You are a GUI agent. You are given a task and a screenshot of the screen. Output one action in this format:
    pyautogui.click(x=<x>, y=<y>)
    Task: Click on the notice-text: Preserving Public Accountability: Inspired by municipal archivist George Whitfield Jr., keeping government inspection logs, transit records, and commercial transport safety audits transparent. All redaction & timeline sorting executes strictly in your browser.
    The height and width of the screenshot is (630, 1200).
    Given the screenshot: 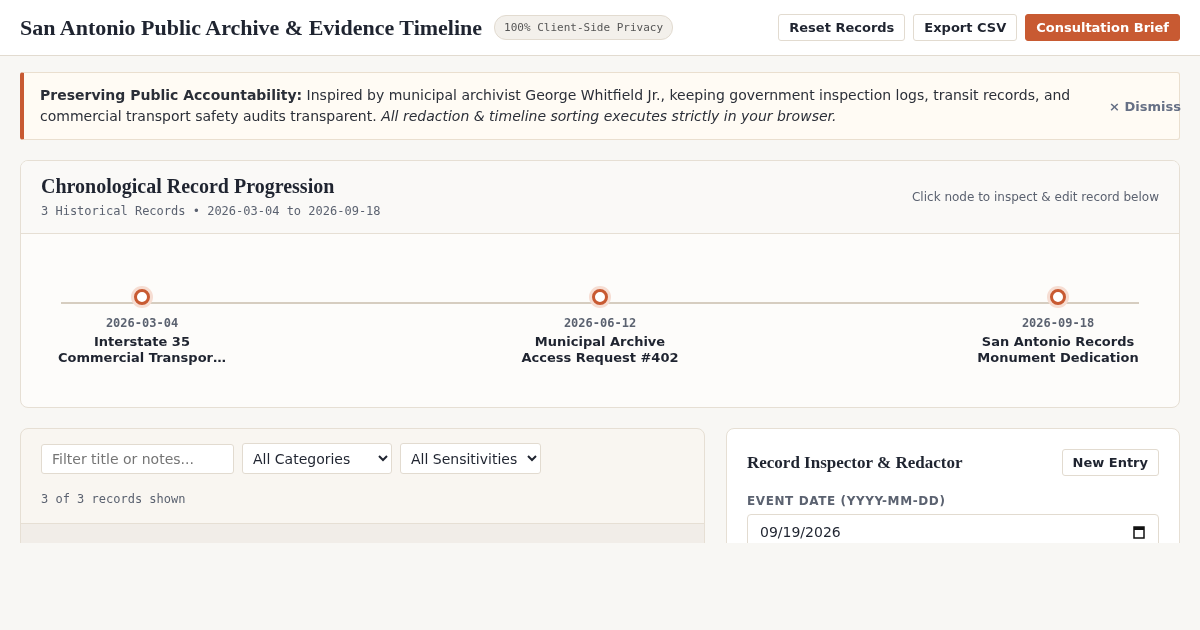 What is the action you would take?
    pyautogui.click(x=556, y=106)
    